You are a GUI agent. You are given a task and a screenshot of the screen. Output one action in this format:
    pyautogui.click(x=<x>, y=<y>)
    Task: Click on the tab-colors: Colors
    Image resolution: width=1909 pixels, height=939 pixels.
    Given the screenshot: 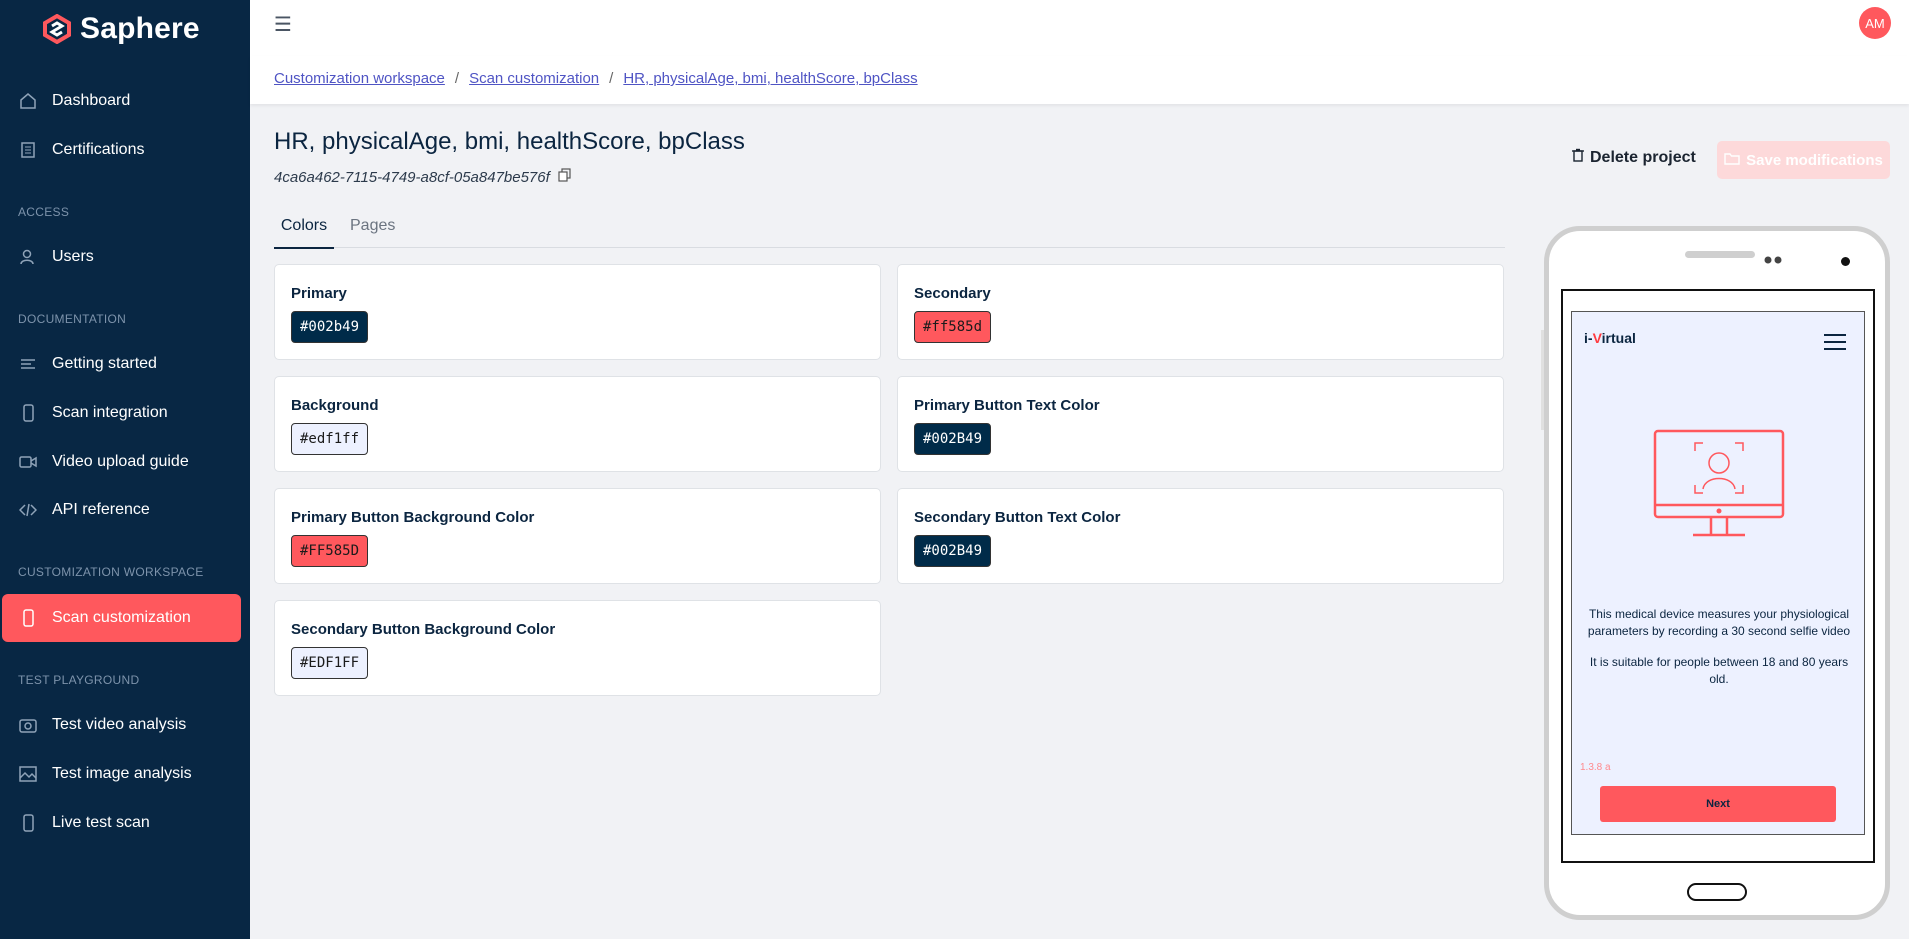 What is the action you would take?
    pyautogui.click(x=304, y=232)
    